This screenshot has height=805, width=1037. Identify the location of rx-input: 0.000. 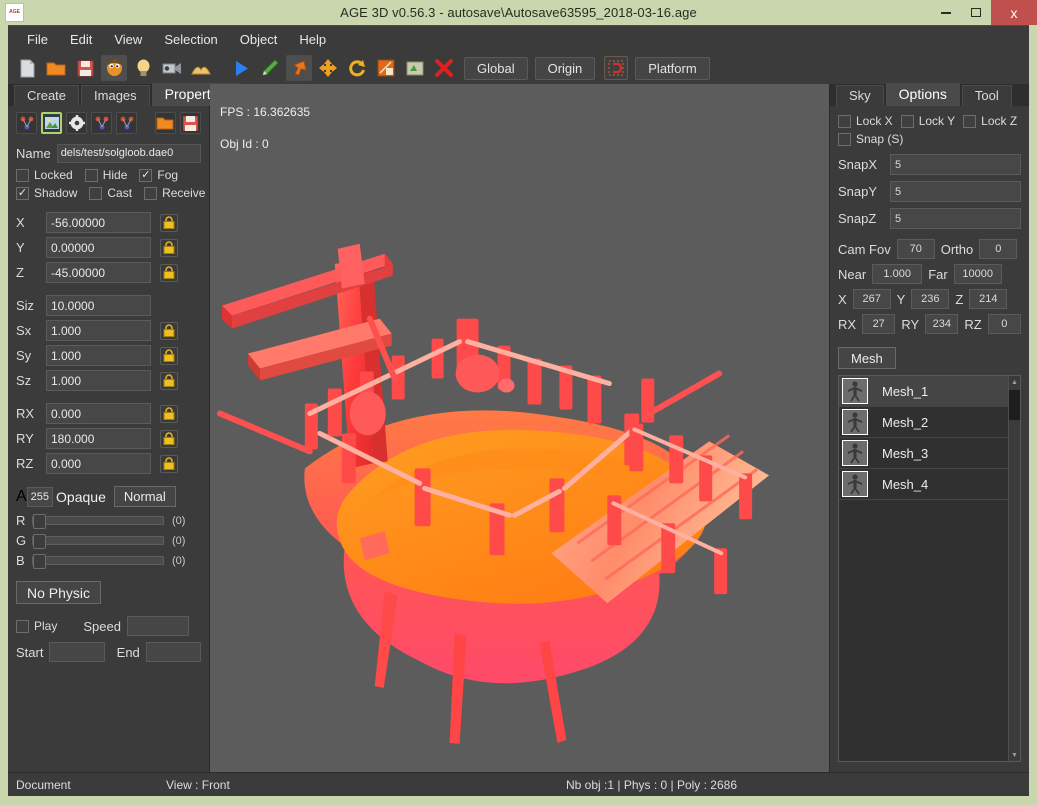
(98, 413).